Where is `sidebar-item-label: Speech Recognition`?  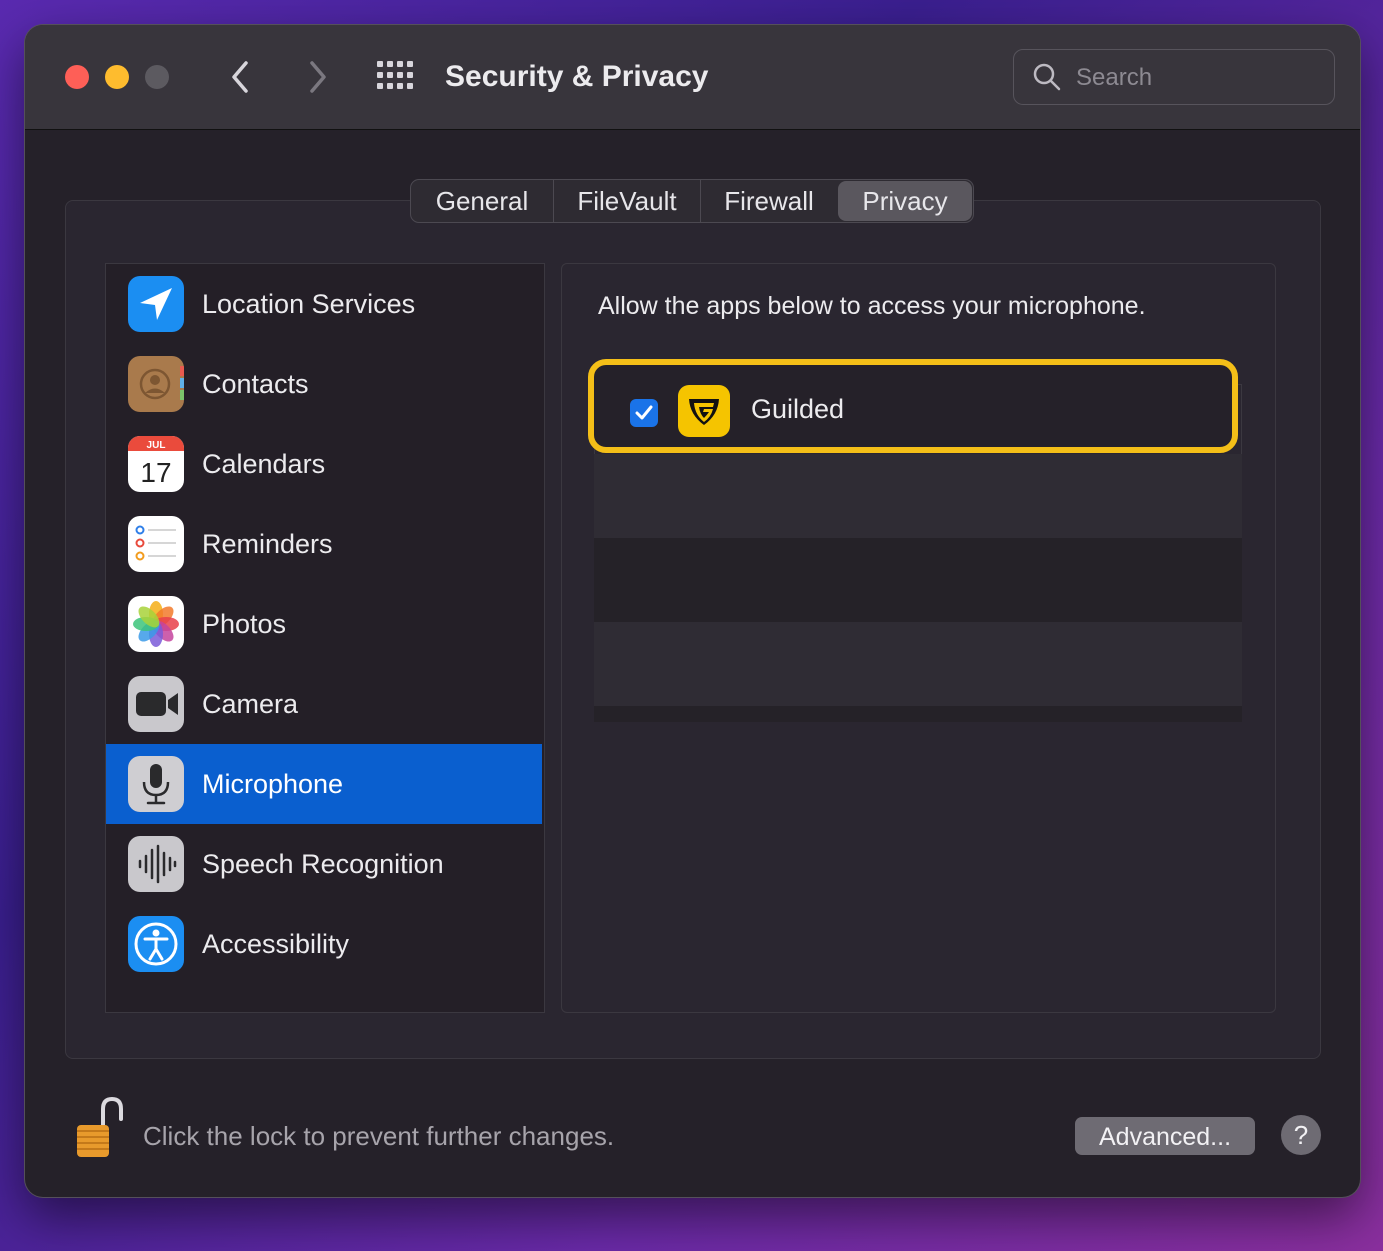
sidebar-item-label: Speech Recognition is located at coordinates (323, 864).